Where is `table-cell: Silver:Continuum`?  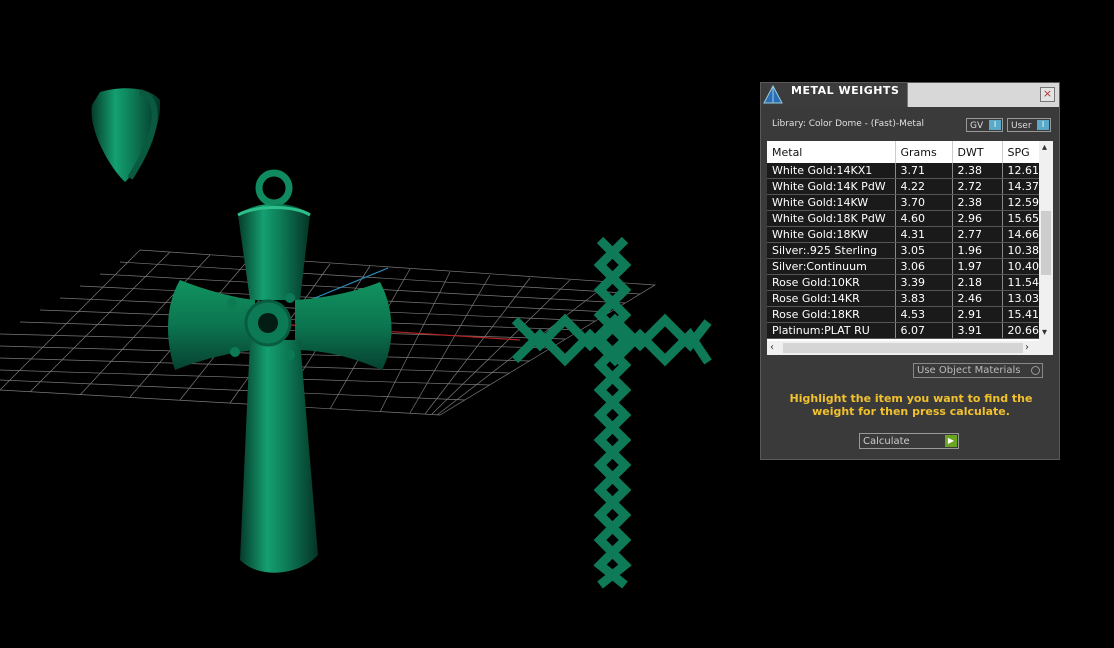
table-cell: Silver:Continuum is located at coordinates (831, 266).